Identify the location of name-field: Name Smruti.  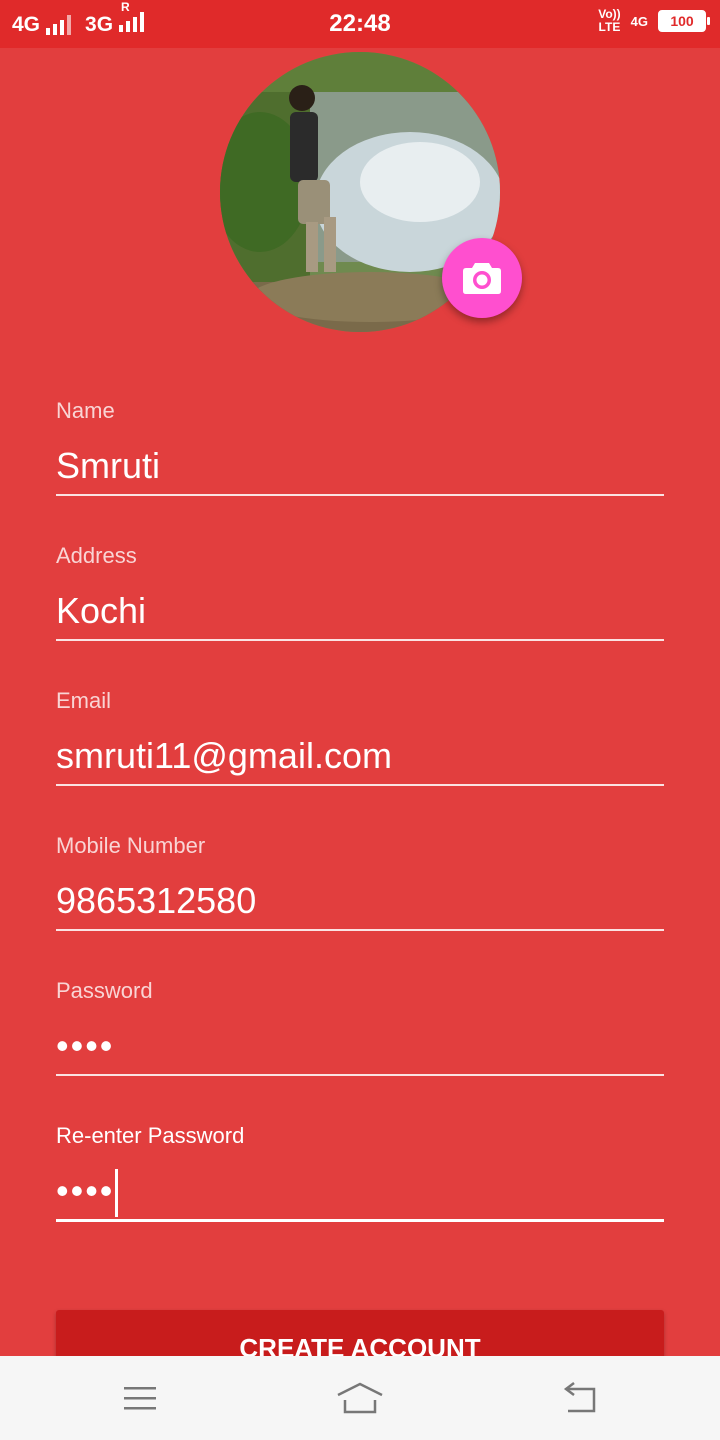
(360, 446).